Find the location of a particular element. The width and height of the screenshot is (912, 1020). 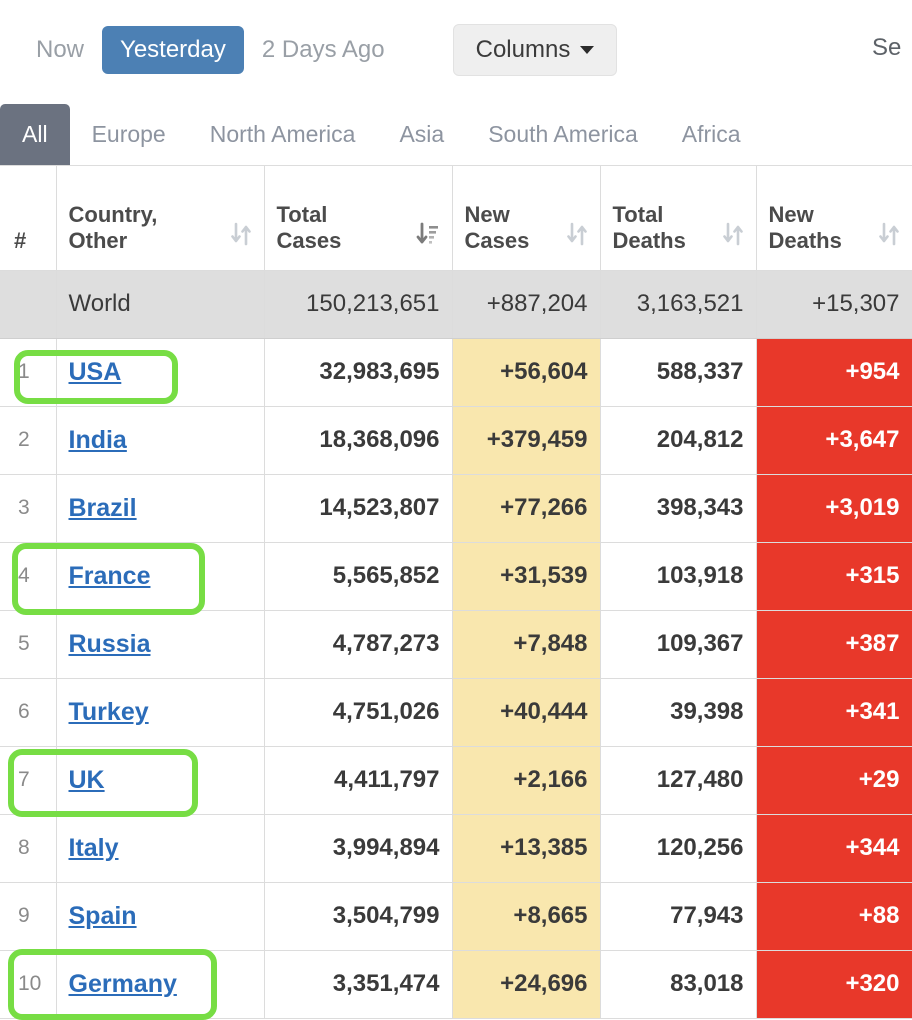

column-header-country: Country, Other is located at coordinates (160, 218).